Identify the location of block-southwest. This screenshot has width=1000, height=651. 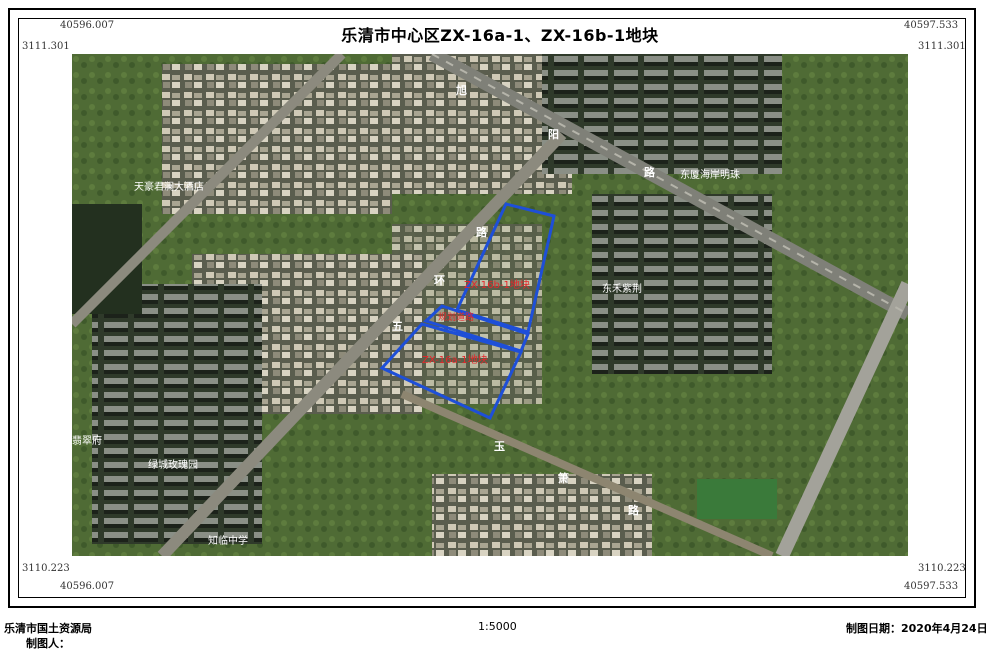
(177, 414).